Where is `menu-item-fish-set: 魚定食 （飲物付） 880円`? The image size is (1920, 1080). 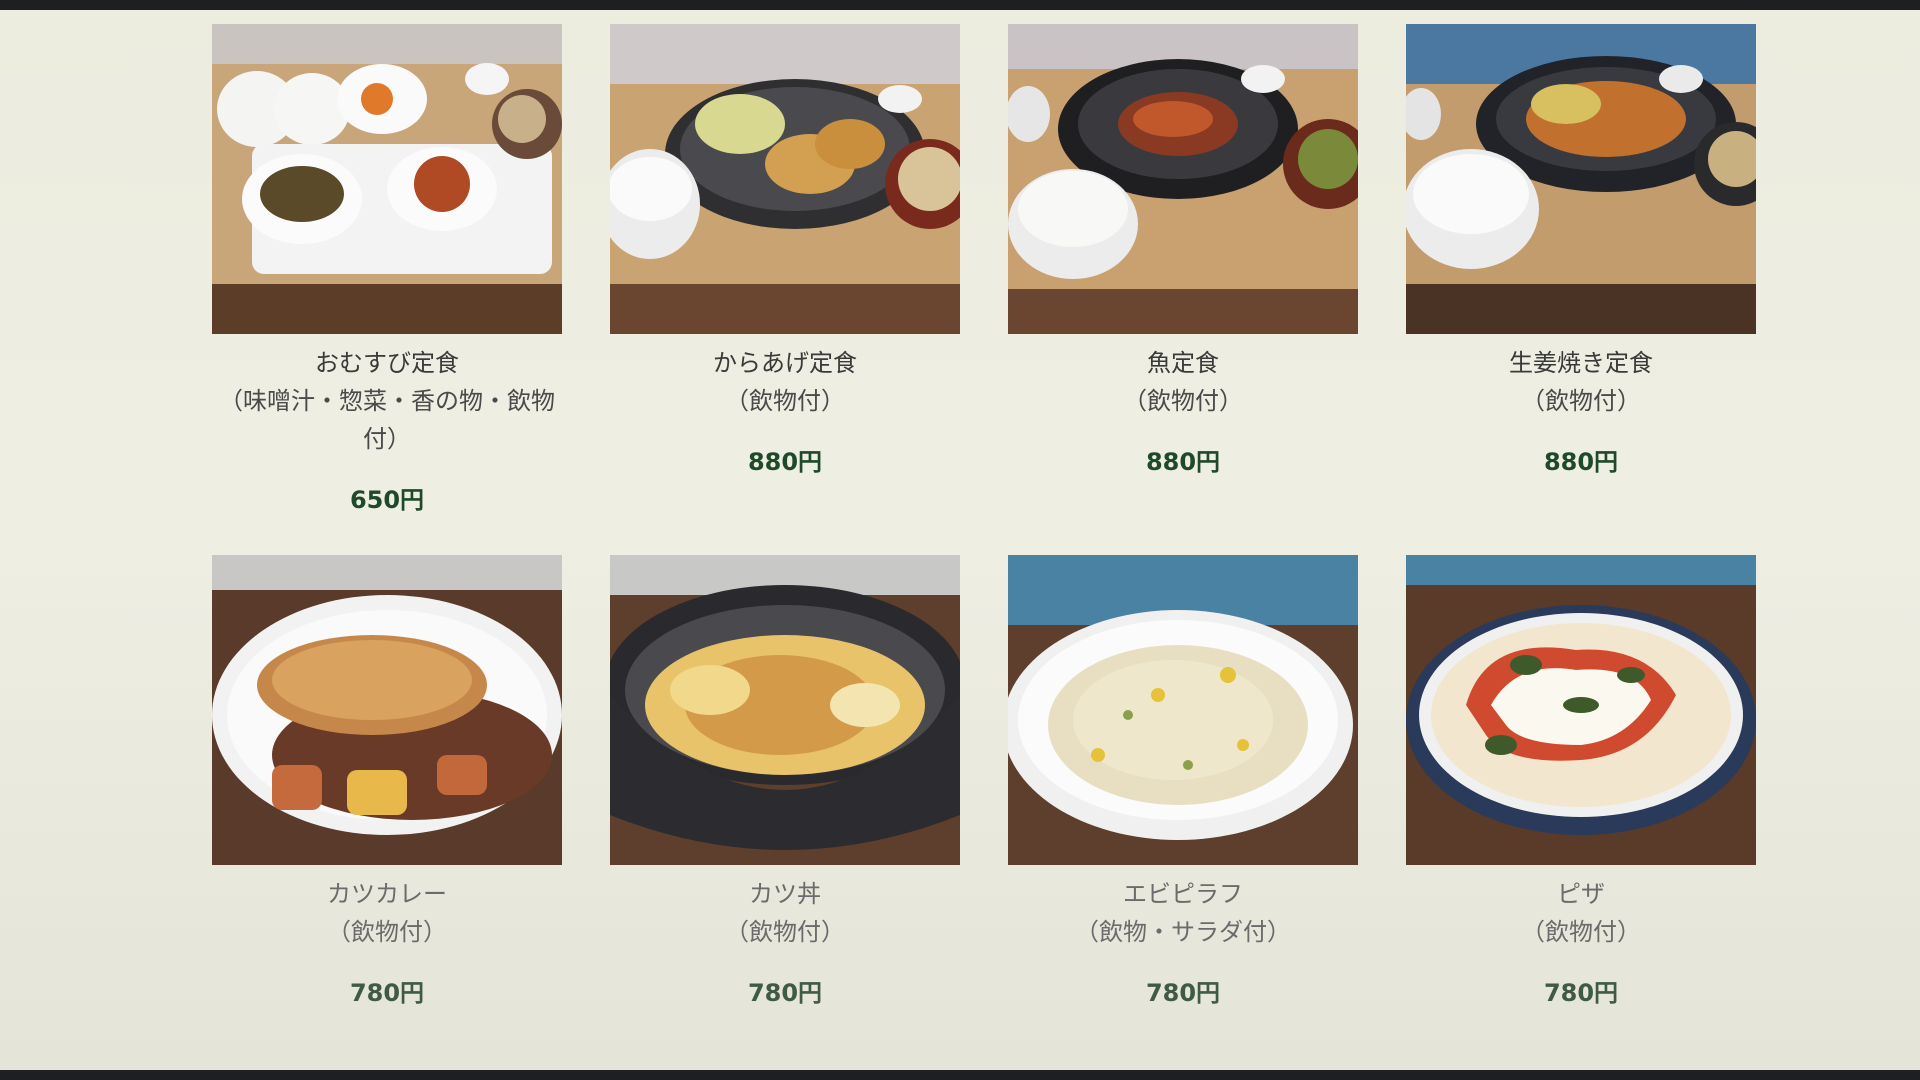 menu-item-fish-set: 魚定食 （飲物付） 880円 is located at coordinates (1183, 269).